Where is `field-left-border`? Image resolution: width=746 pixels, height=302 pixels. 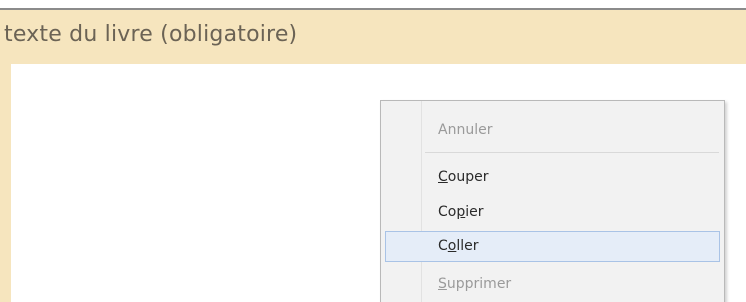 field-left-border is located at coordinates (5, 183).